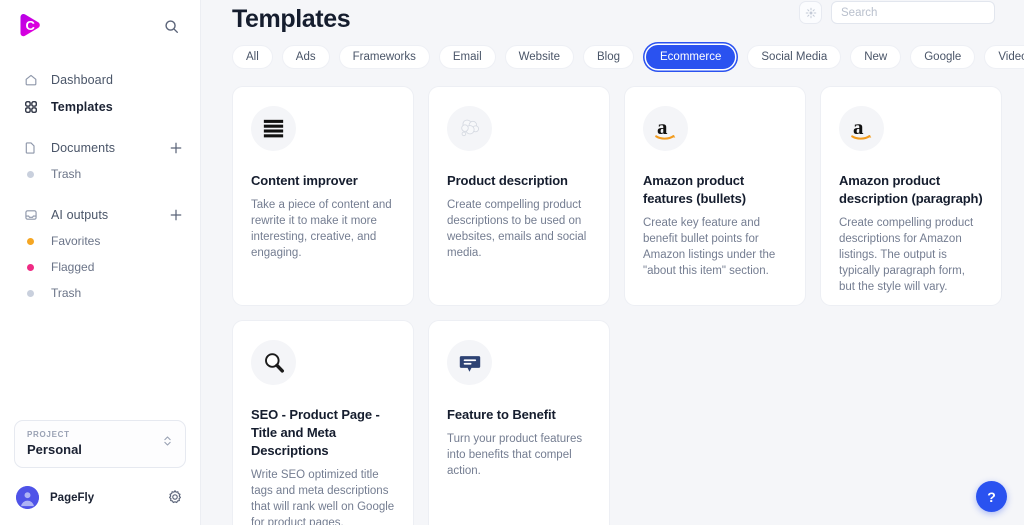  I want to click on sparkle-icon-button, so click(810, 12).